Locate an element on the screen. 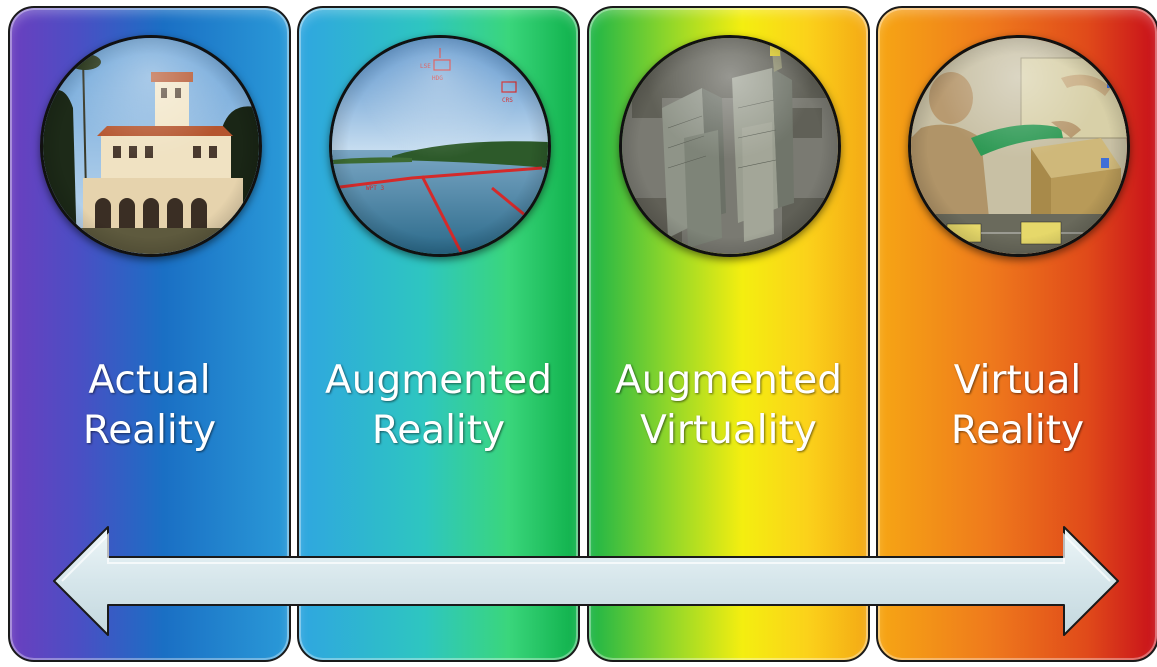 The image size is (1157, 667). sea-hud-photo-icon: LSE HDG CRS WPT 3 is located at coordinates (440, 146).